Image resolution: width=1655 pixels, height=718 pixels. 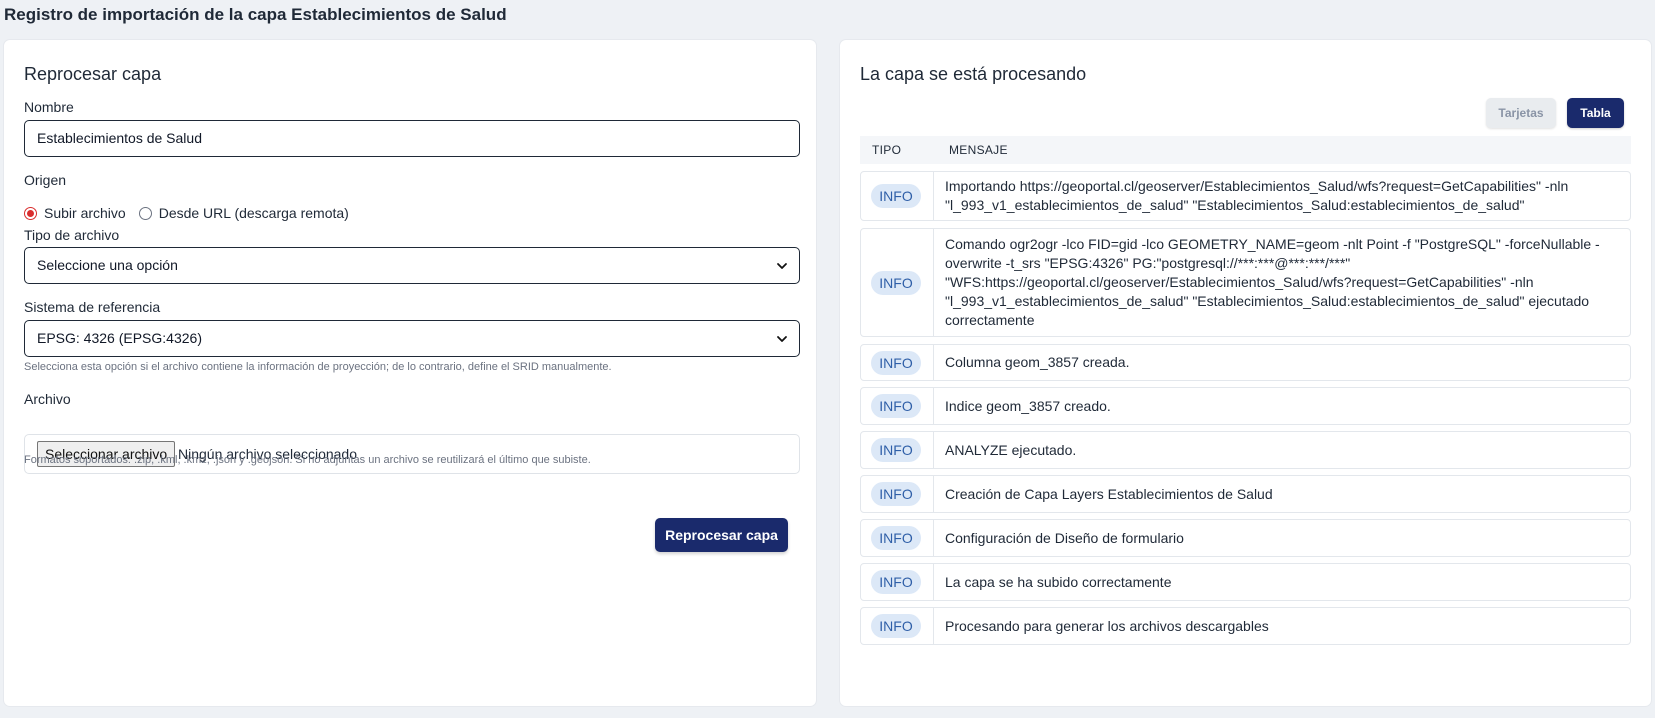 What do you see at coordinates (1595, 113) in the screenshot?
I see `table-view-button: Tabla` at bounding box center [1595, 113].